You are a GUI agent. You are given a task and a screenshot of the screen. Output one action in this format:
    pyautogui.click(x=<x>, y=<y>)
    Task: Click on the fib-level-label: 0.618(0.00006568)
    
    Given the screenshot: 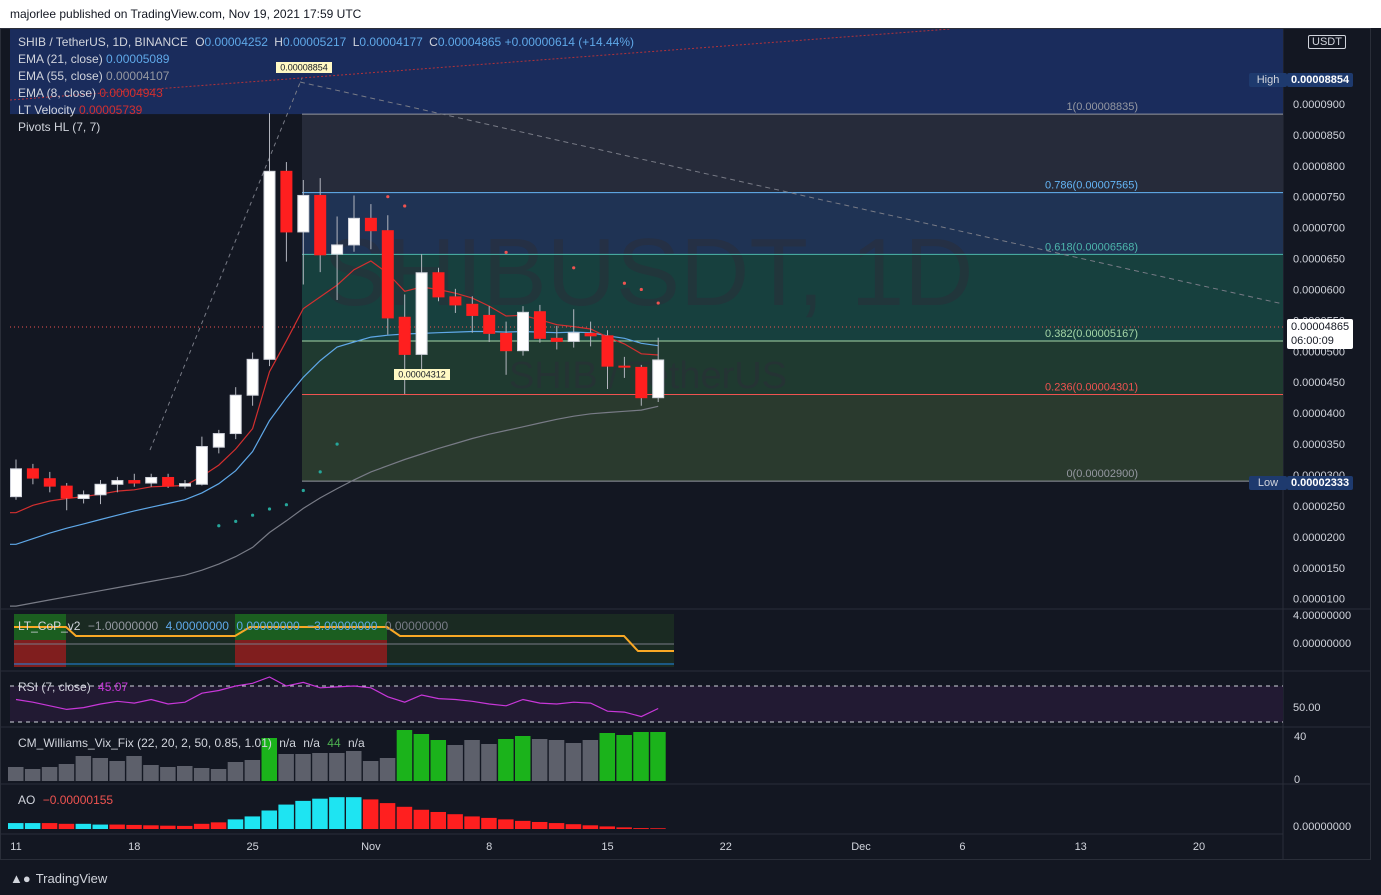 What is the action you would take?
    pyautogui.click(x=1091, y=247)
    